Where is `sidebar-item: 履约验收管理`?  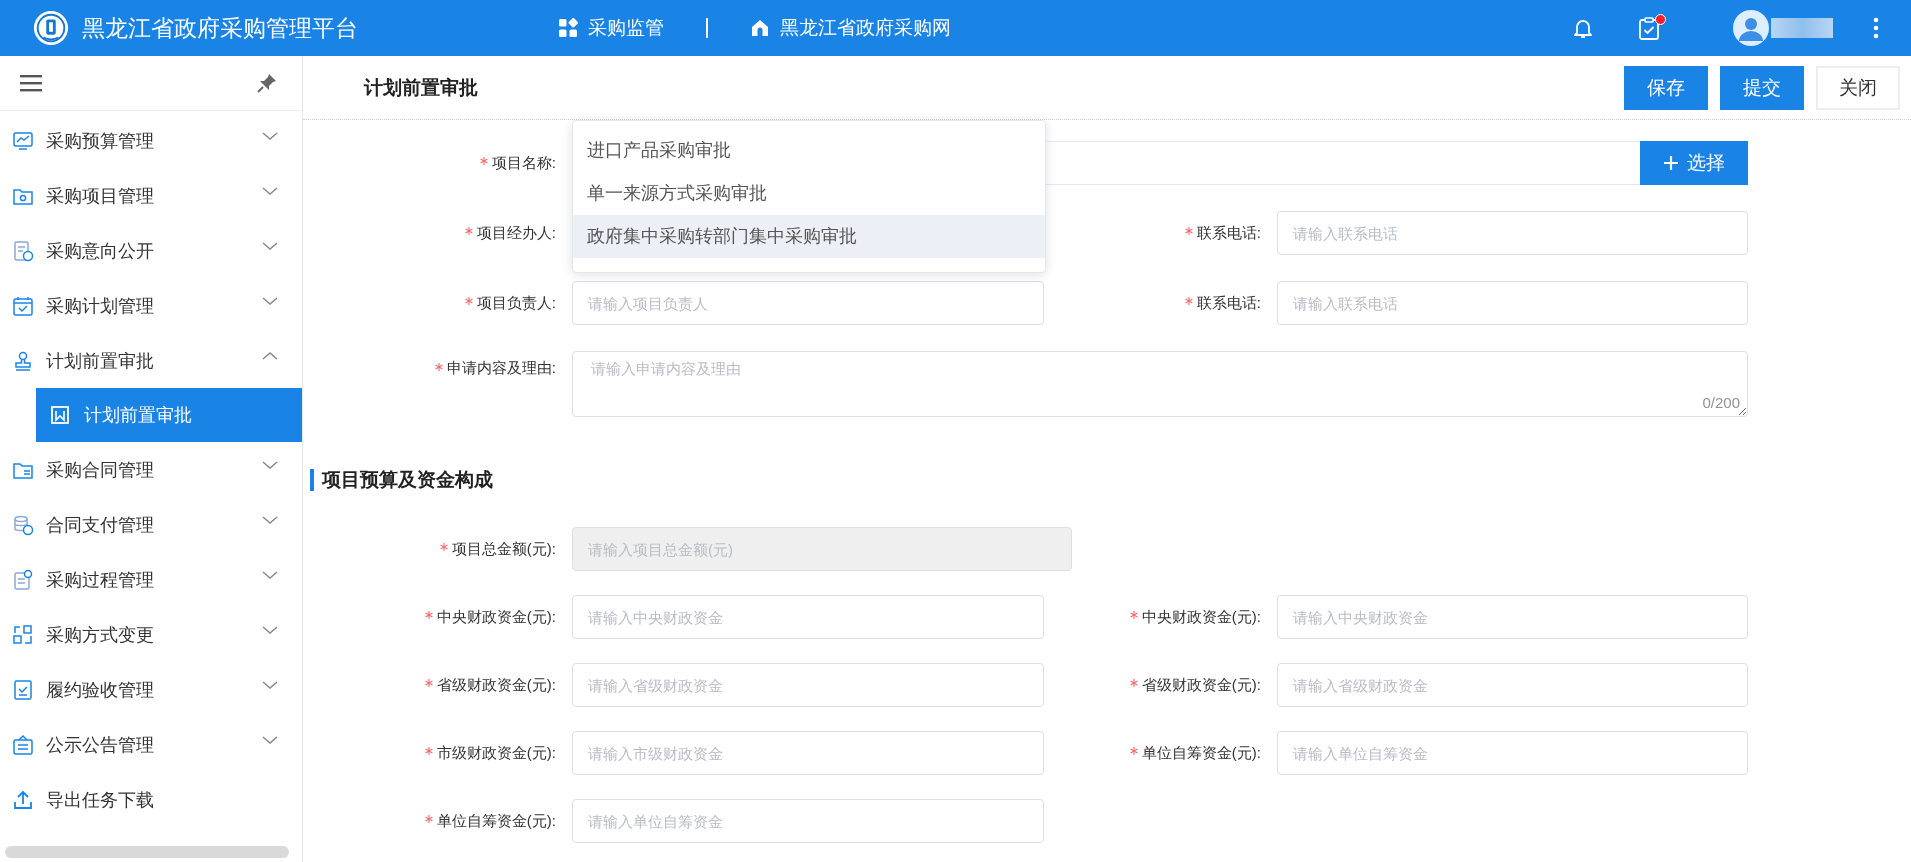 sidebar-item: 履约验收管理 is located at coordinates (151, 689).